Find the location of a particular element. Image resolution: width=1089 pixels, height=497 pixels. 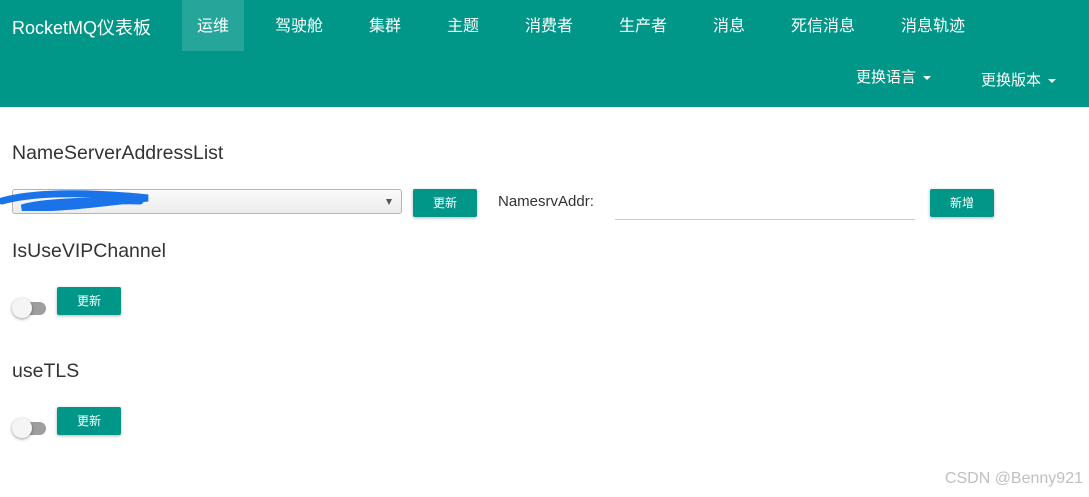

dropdown-arrow-icon is located at coordinates (389, 202).